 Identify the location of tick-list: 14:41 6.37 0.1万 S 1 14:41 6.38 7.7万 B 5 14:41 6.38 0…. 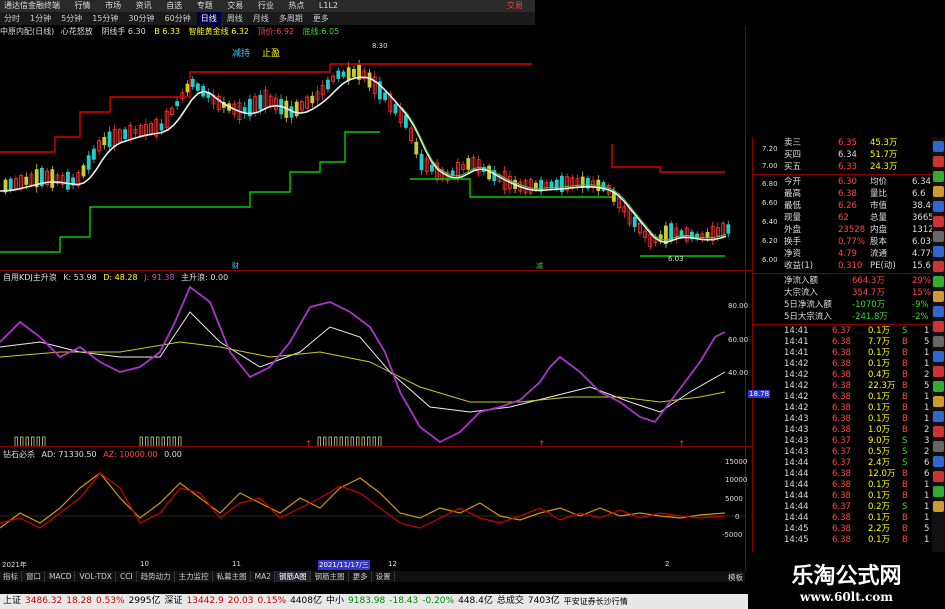
(848, 436).